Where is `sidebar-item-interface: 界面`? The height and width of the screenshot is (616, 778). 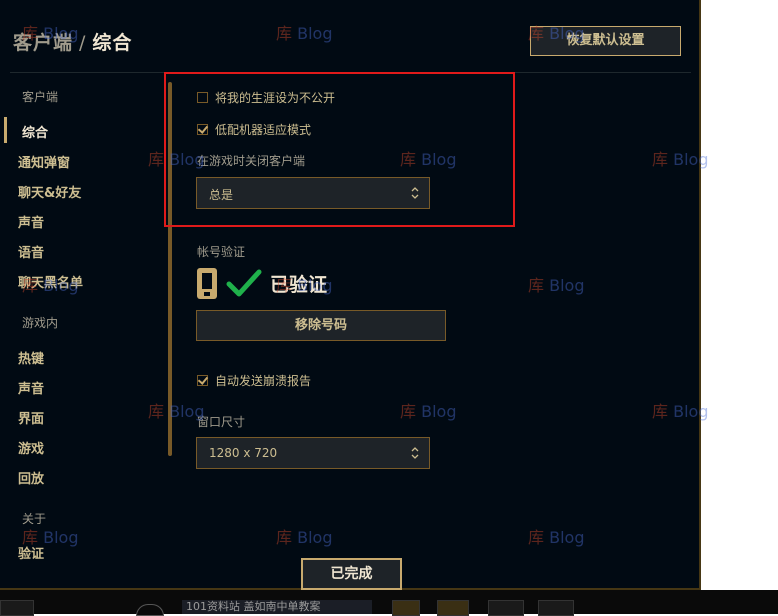 sidebar-item-interface: 界面 is located at coordinates (31, 417).